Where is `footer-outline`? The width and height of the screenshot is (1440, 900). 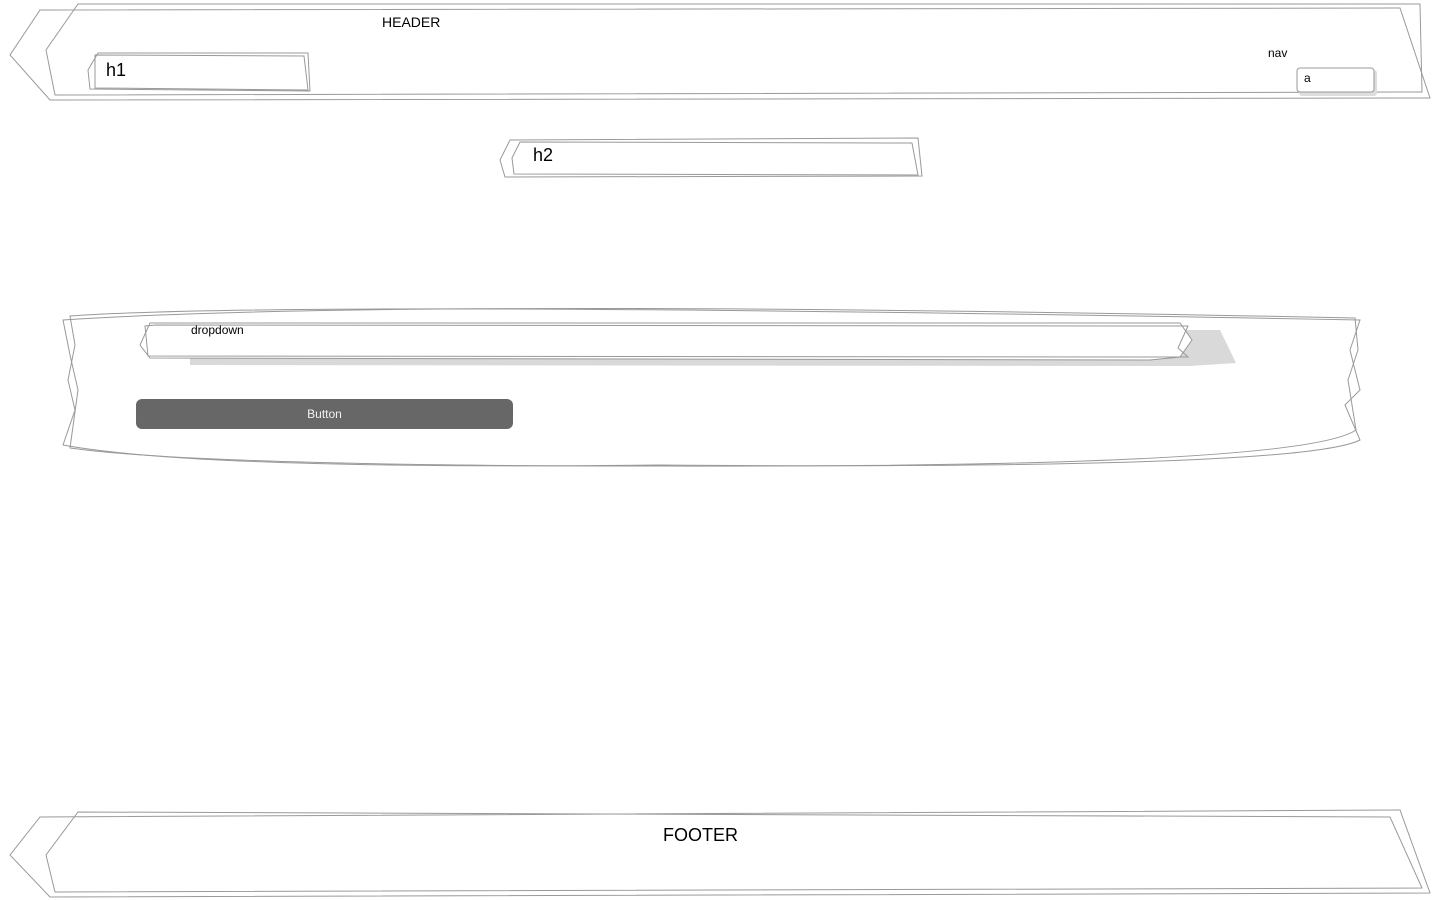
footer-outline is located at coordinates (720, 853).